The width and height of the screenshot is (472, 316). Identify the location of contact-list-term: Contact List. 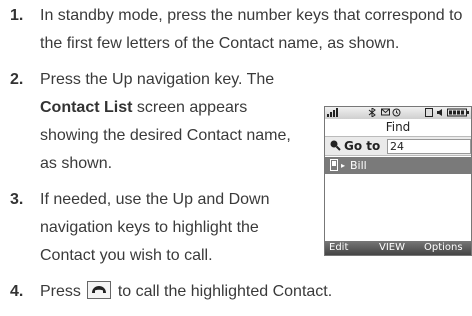
(86, 107).